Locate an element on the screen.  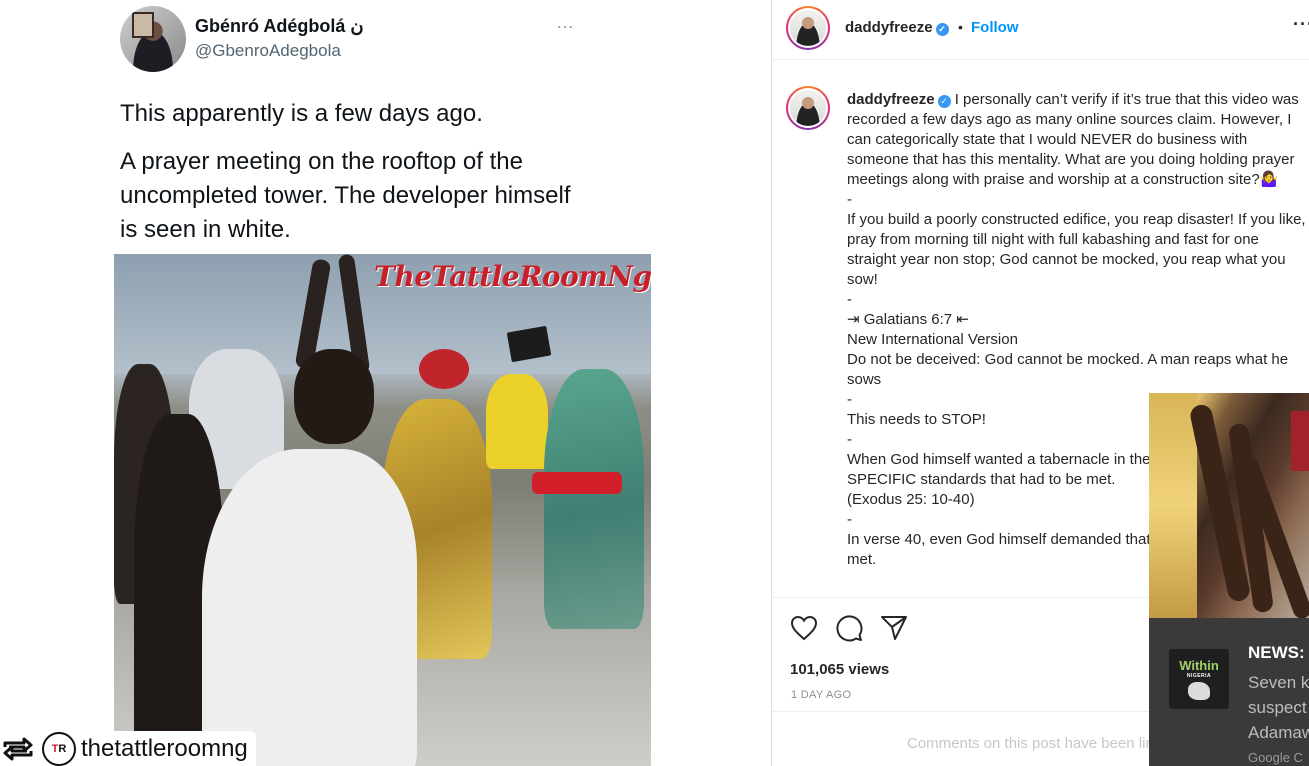
follow-button: Follow is located at coordinates (995, 27).